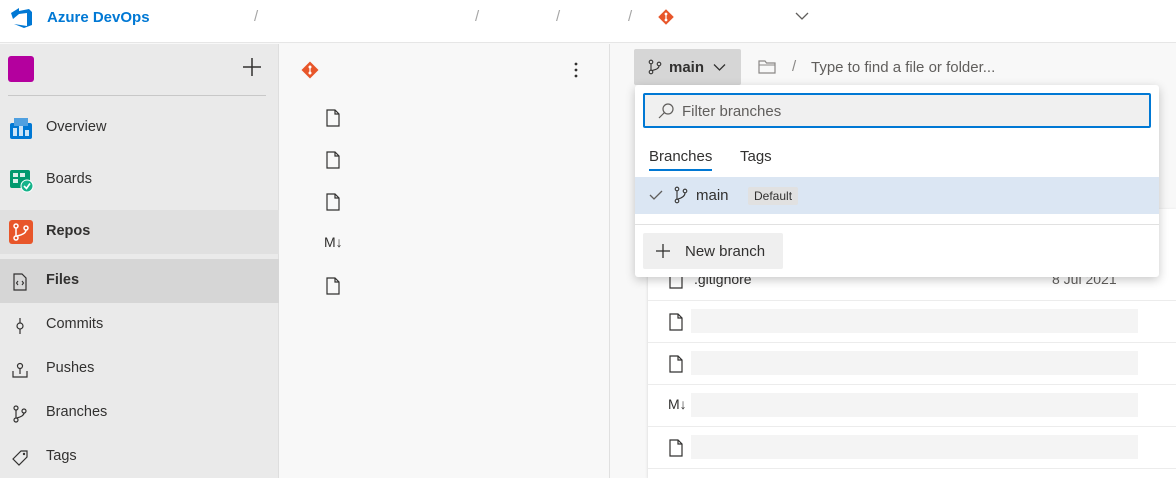  Describe the element at coordinates (20, 370) in the screenshot. I see `pushes-icon` at that location.